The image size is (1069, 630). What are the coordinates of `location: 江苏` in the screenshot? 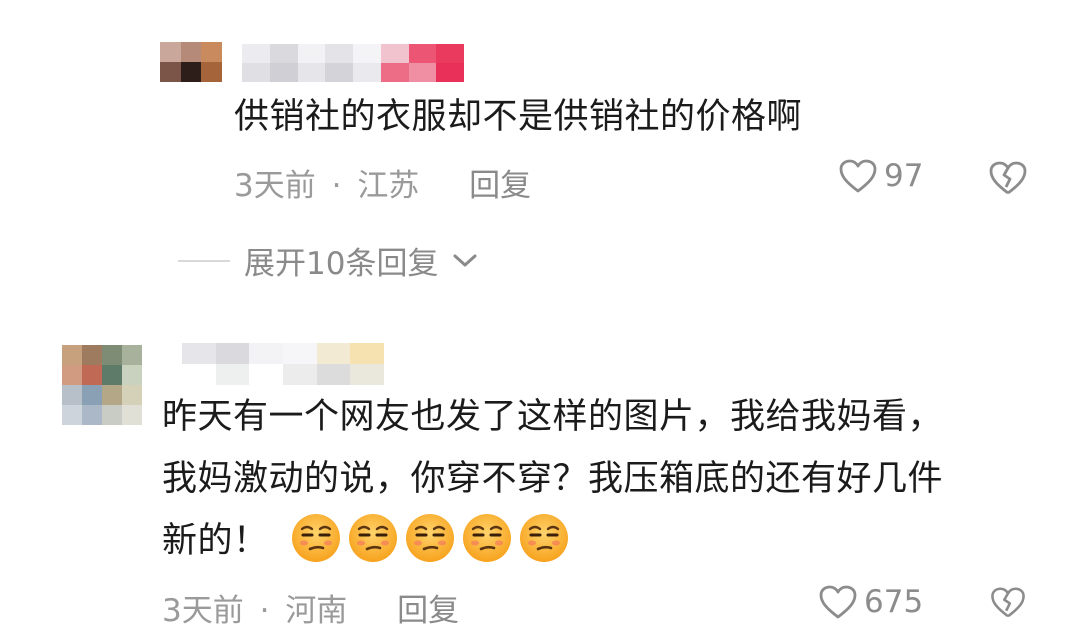 It's located at (388, 186).